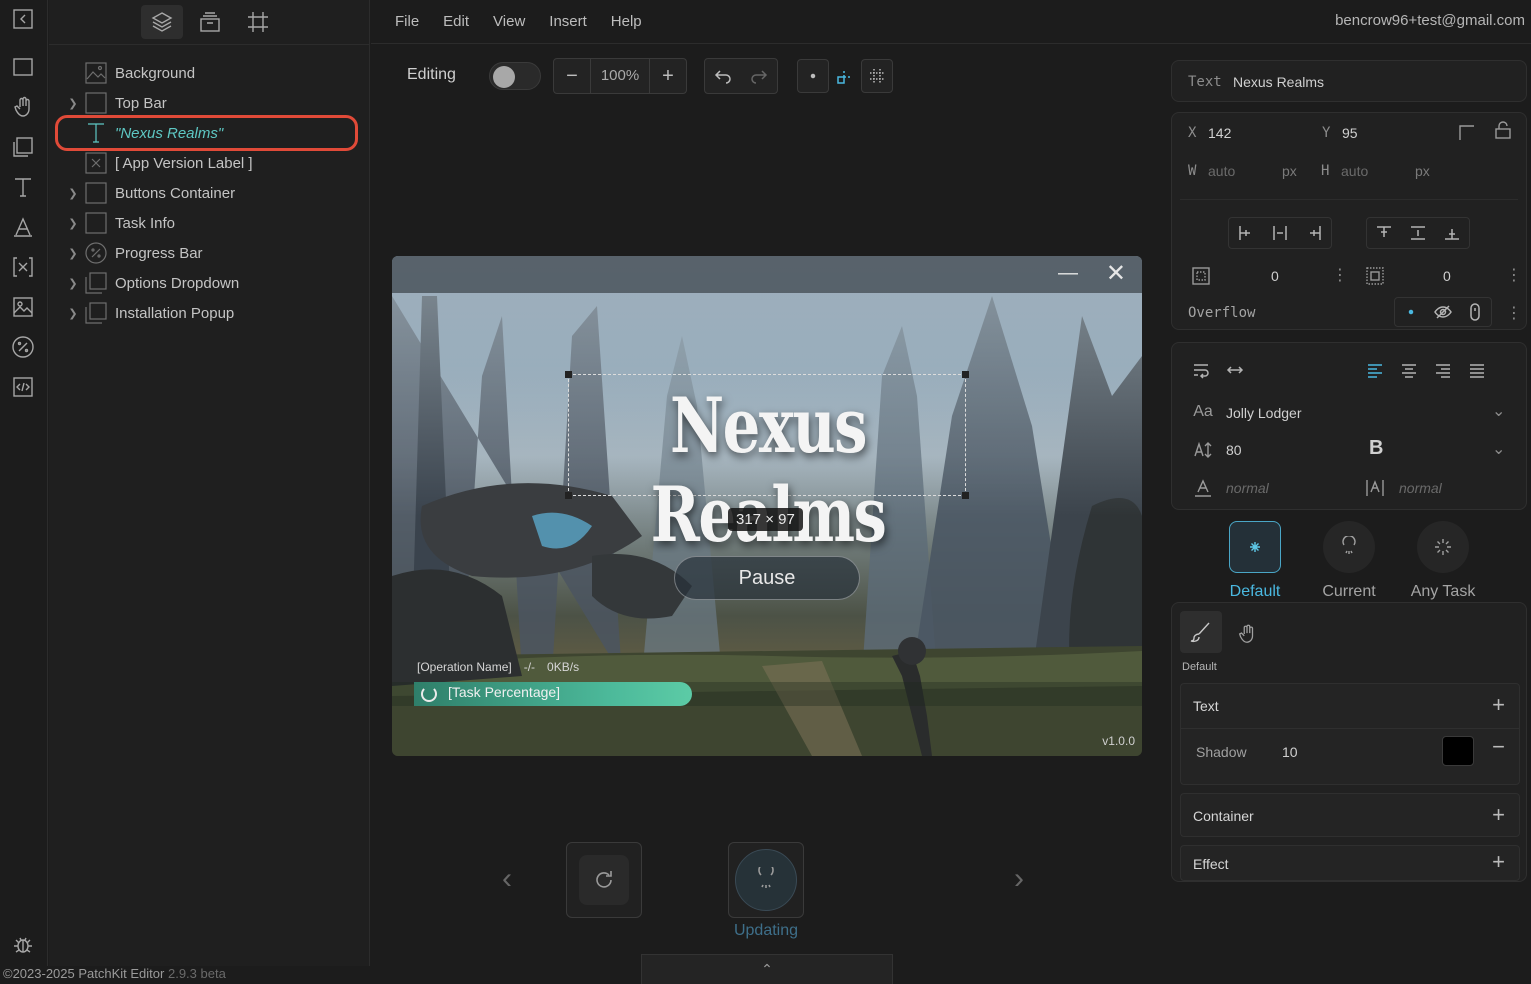  Describe the element at coordinates (1280, 233) in the screenshot. I see `align-center-h-button` at that location.